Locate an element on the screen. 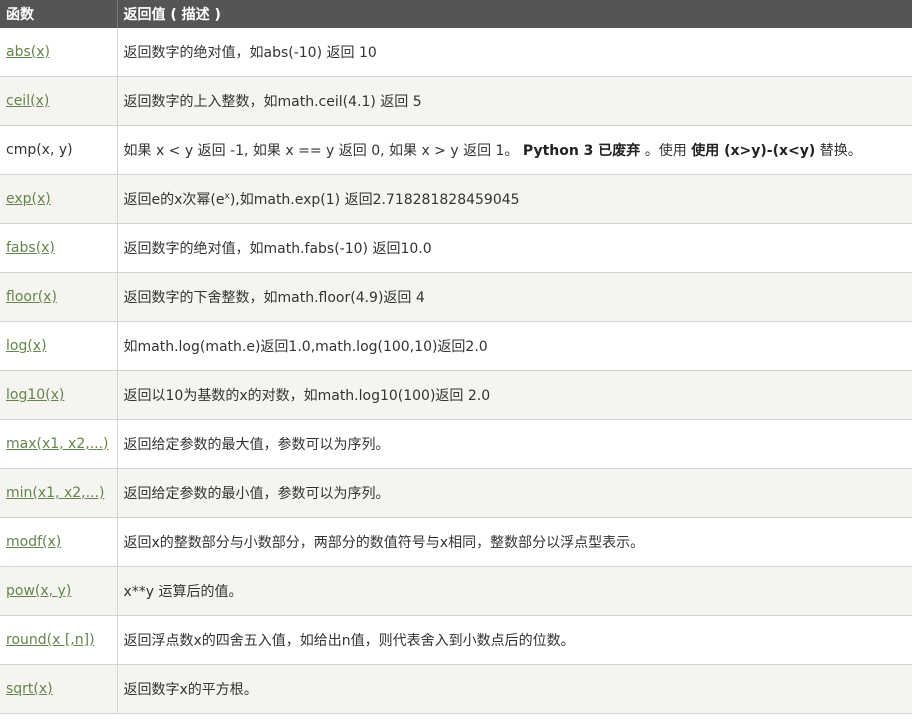  table-row: fabs(x) 返回数字的绝对值，如math.fabs(-10) 返回10.0 is located at coordinates (456, 248).